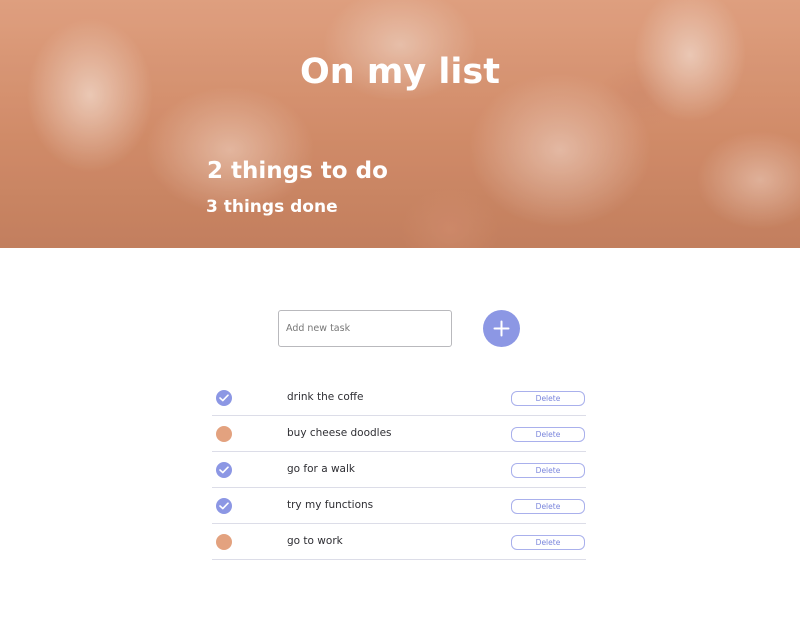  I want to click on task-text: go for a walk, so click(321, 469).